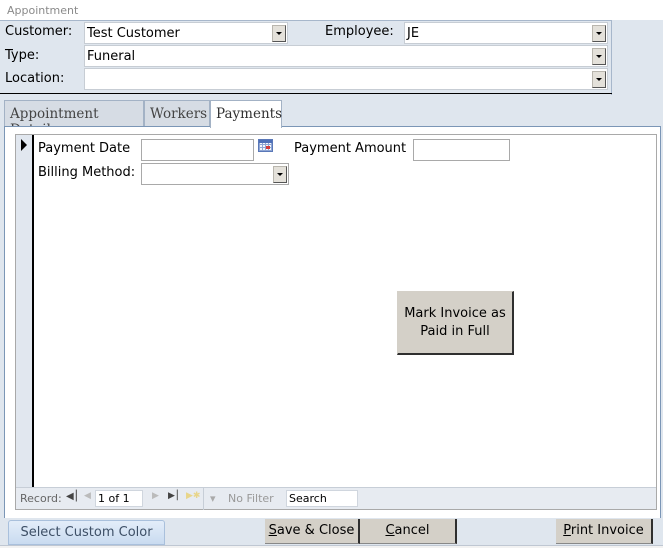 Image resolution: width=663 pixels, height=548 pixels. What do you see at coordinates (35, 78) in the screenshot?
I see `location-label: Location:` at bounding box center [35, 78].